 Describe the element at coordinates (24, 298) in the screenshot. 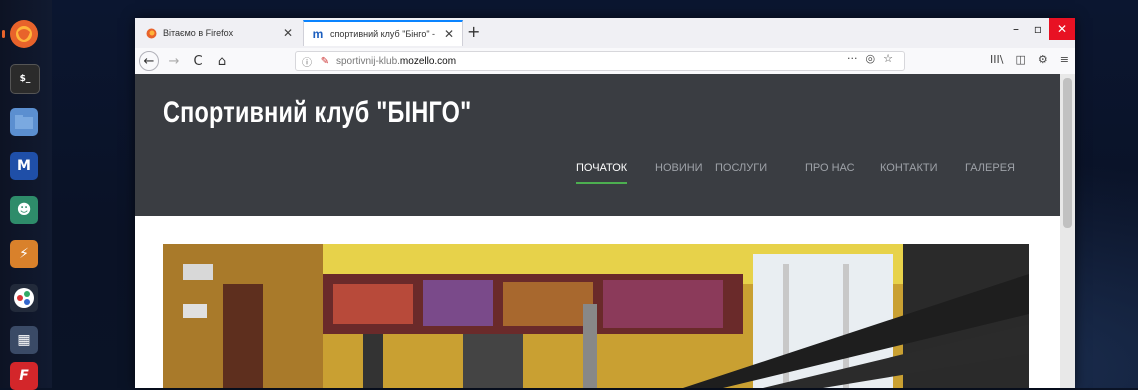

I see `openshot-icon` at that location.